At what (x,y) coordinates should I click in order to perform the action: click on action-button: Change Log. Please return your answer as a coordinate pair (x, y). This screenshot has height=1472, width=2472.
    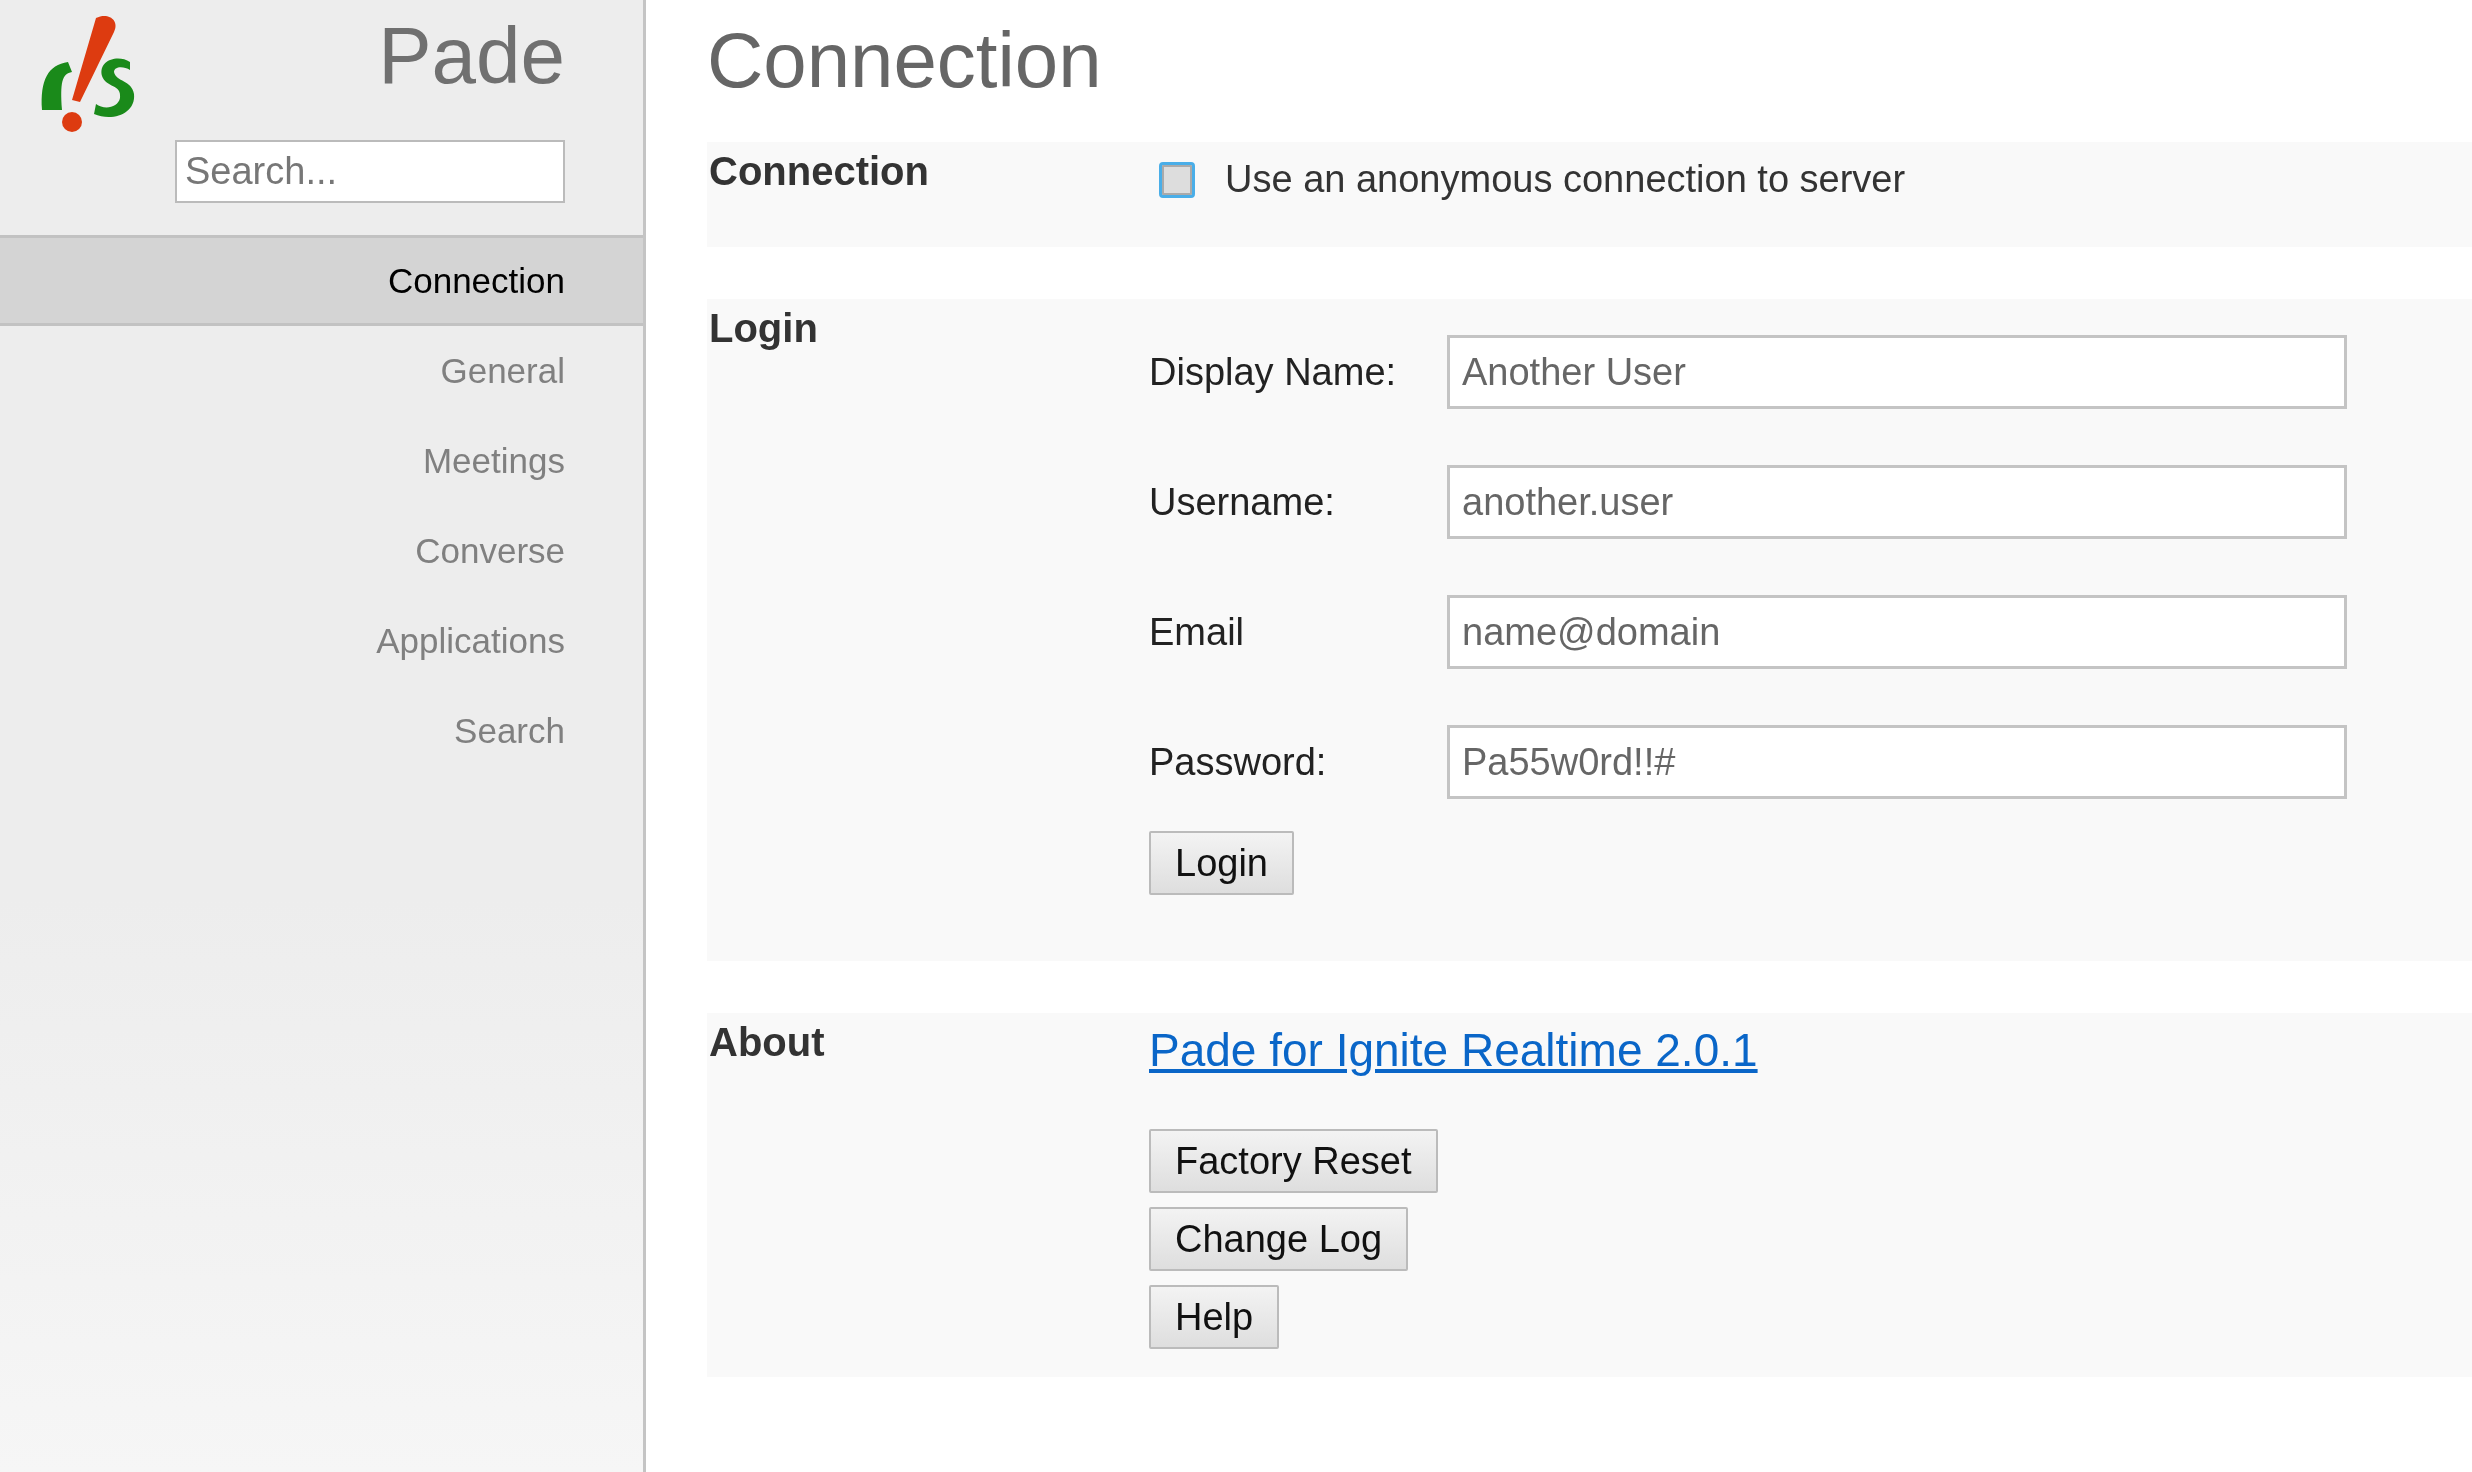
    Looking at the image, I should click on (1279, 1239).